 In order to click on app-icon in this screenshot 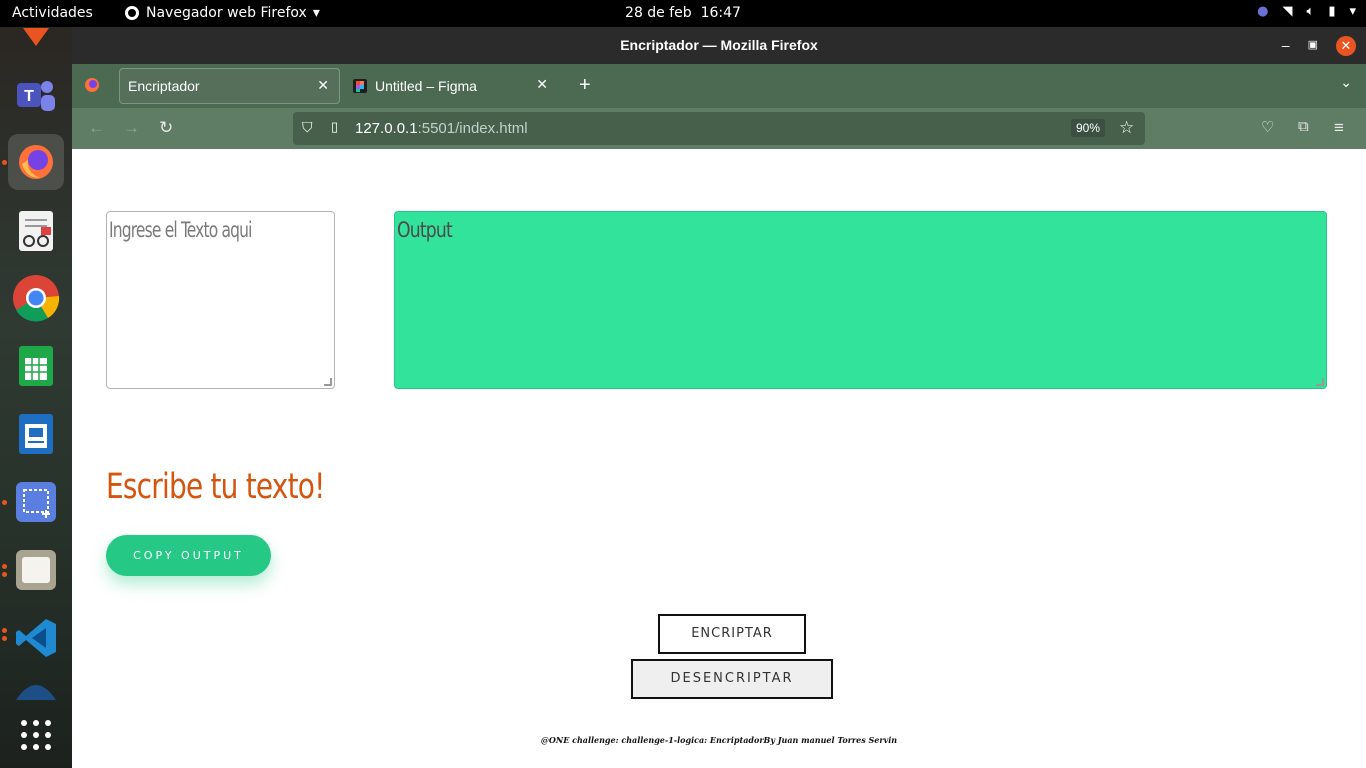, I will do `click(36, 685)`.